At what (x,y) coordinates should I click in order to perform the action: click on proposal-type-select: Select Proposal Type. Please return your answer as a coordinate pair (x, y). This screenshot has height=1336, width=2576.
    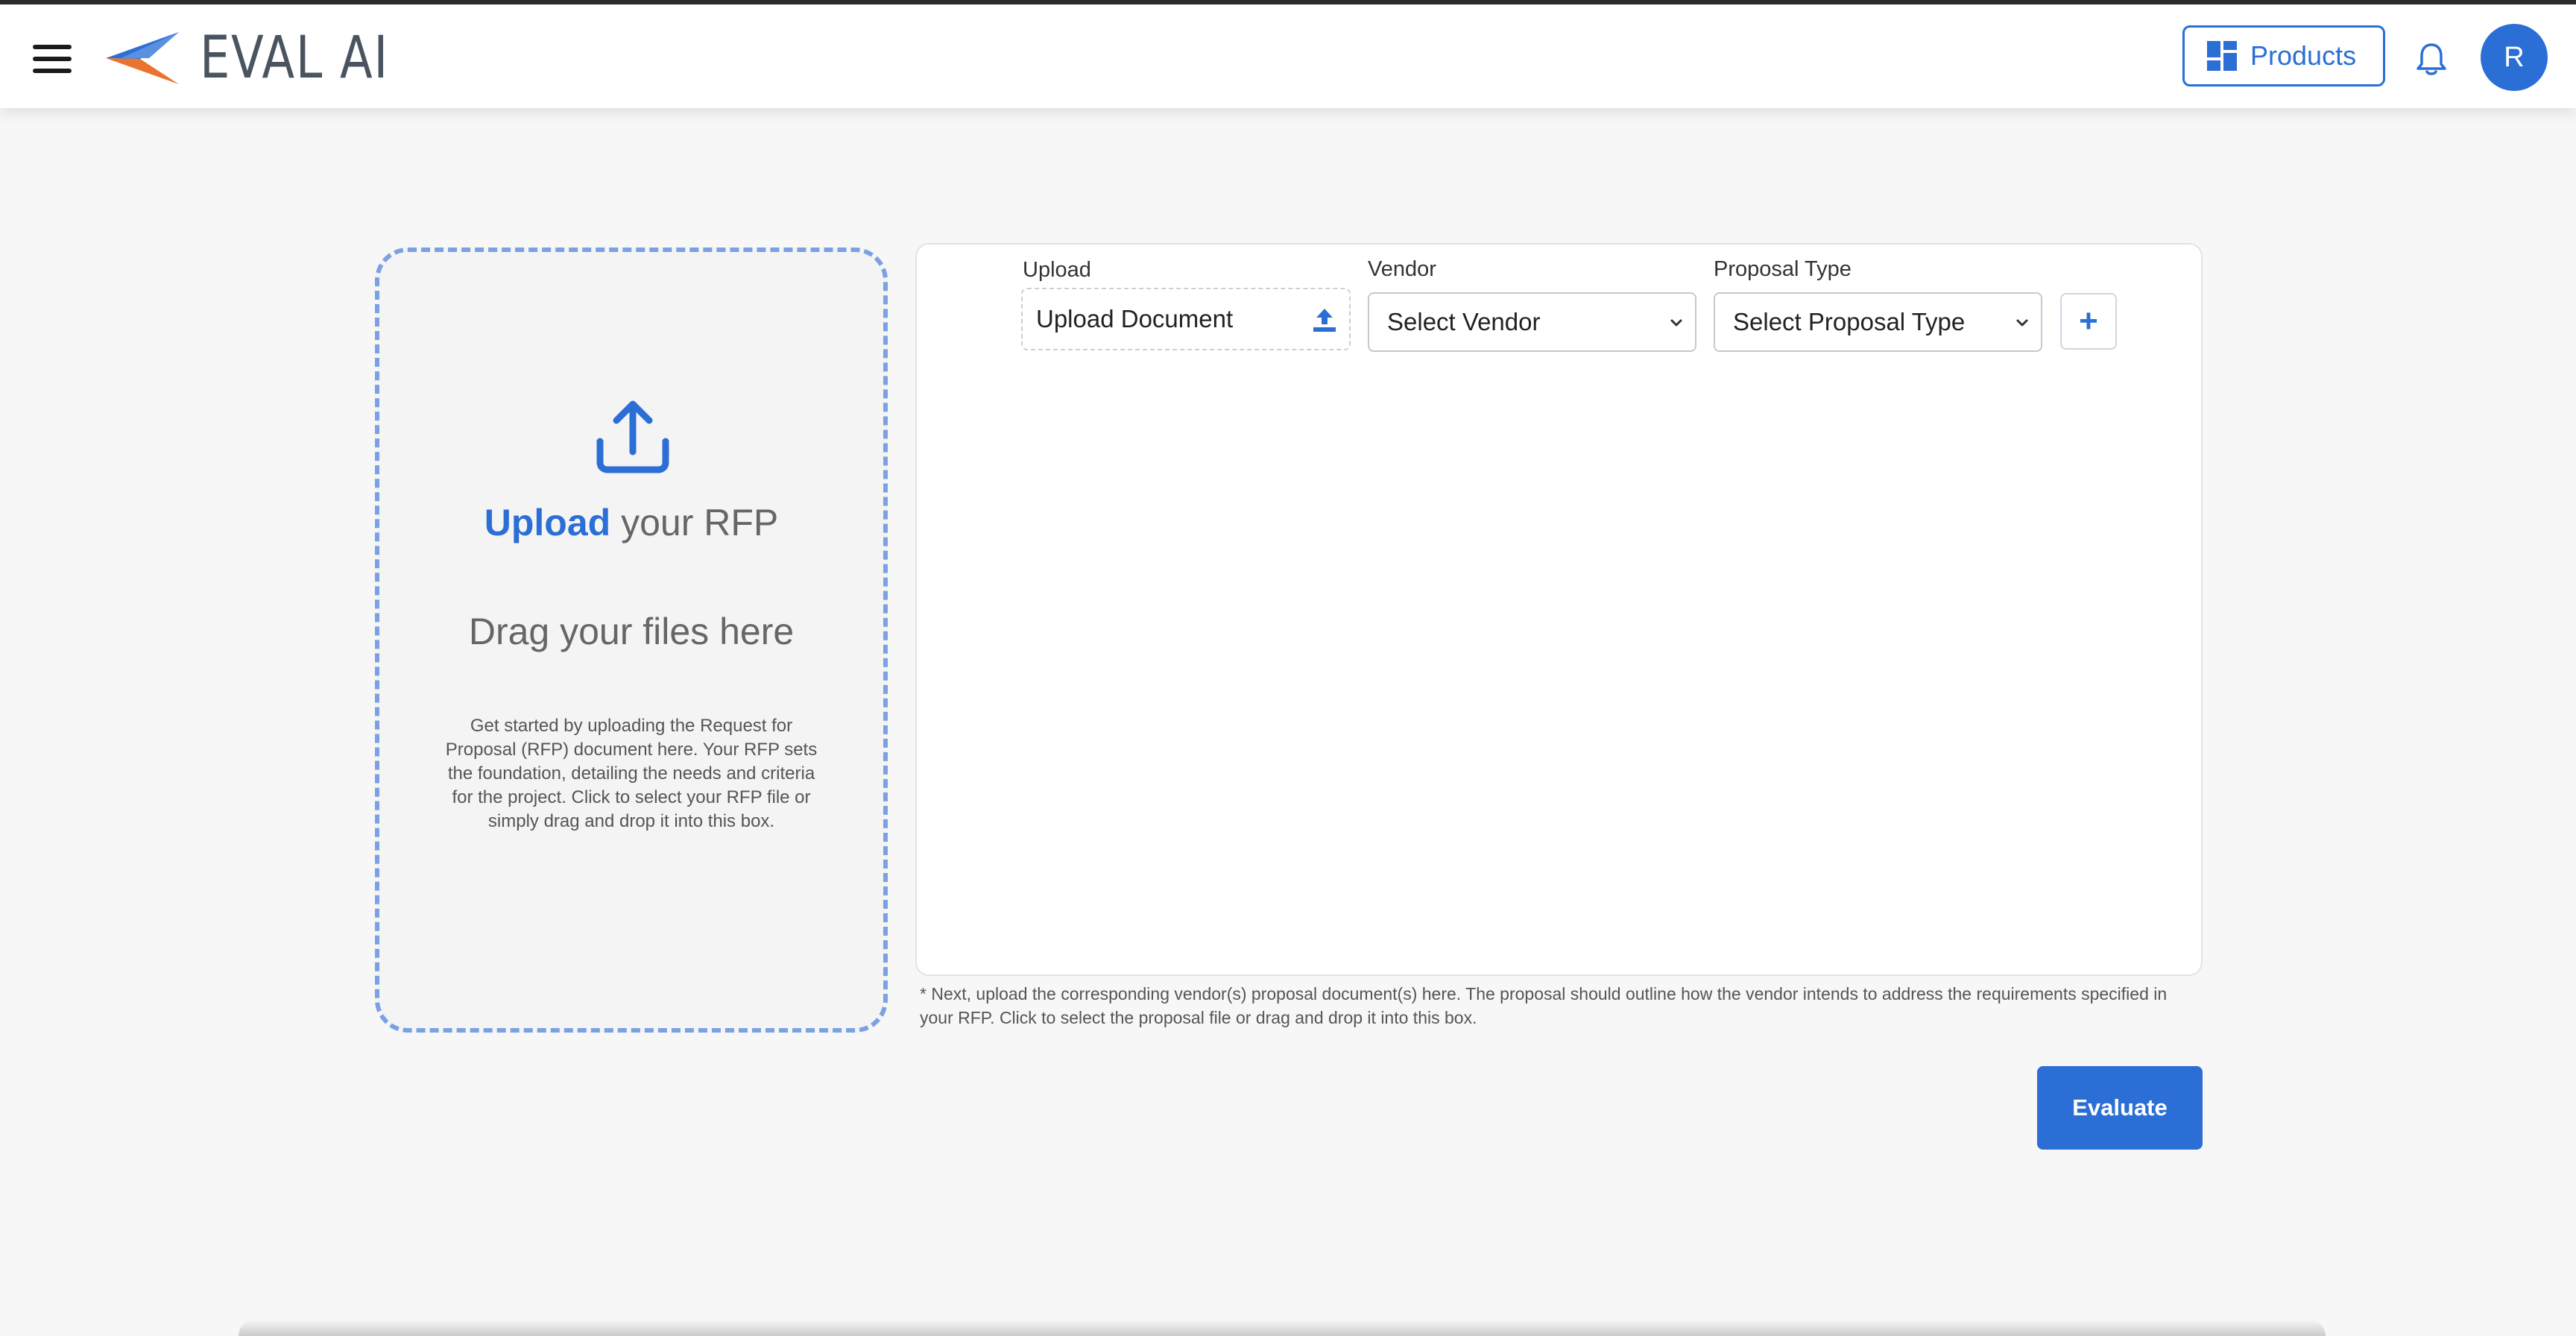
    Looking at the image, I should click on (1878, 322).